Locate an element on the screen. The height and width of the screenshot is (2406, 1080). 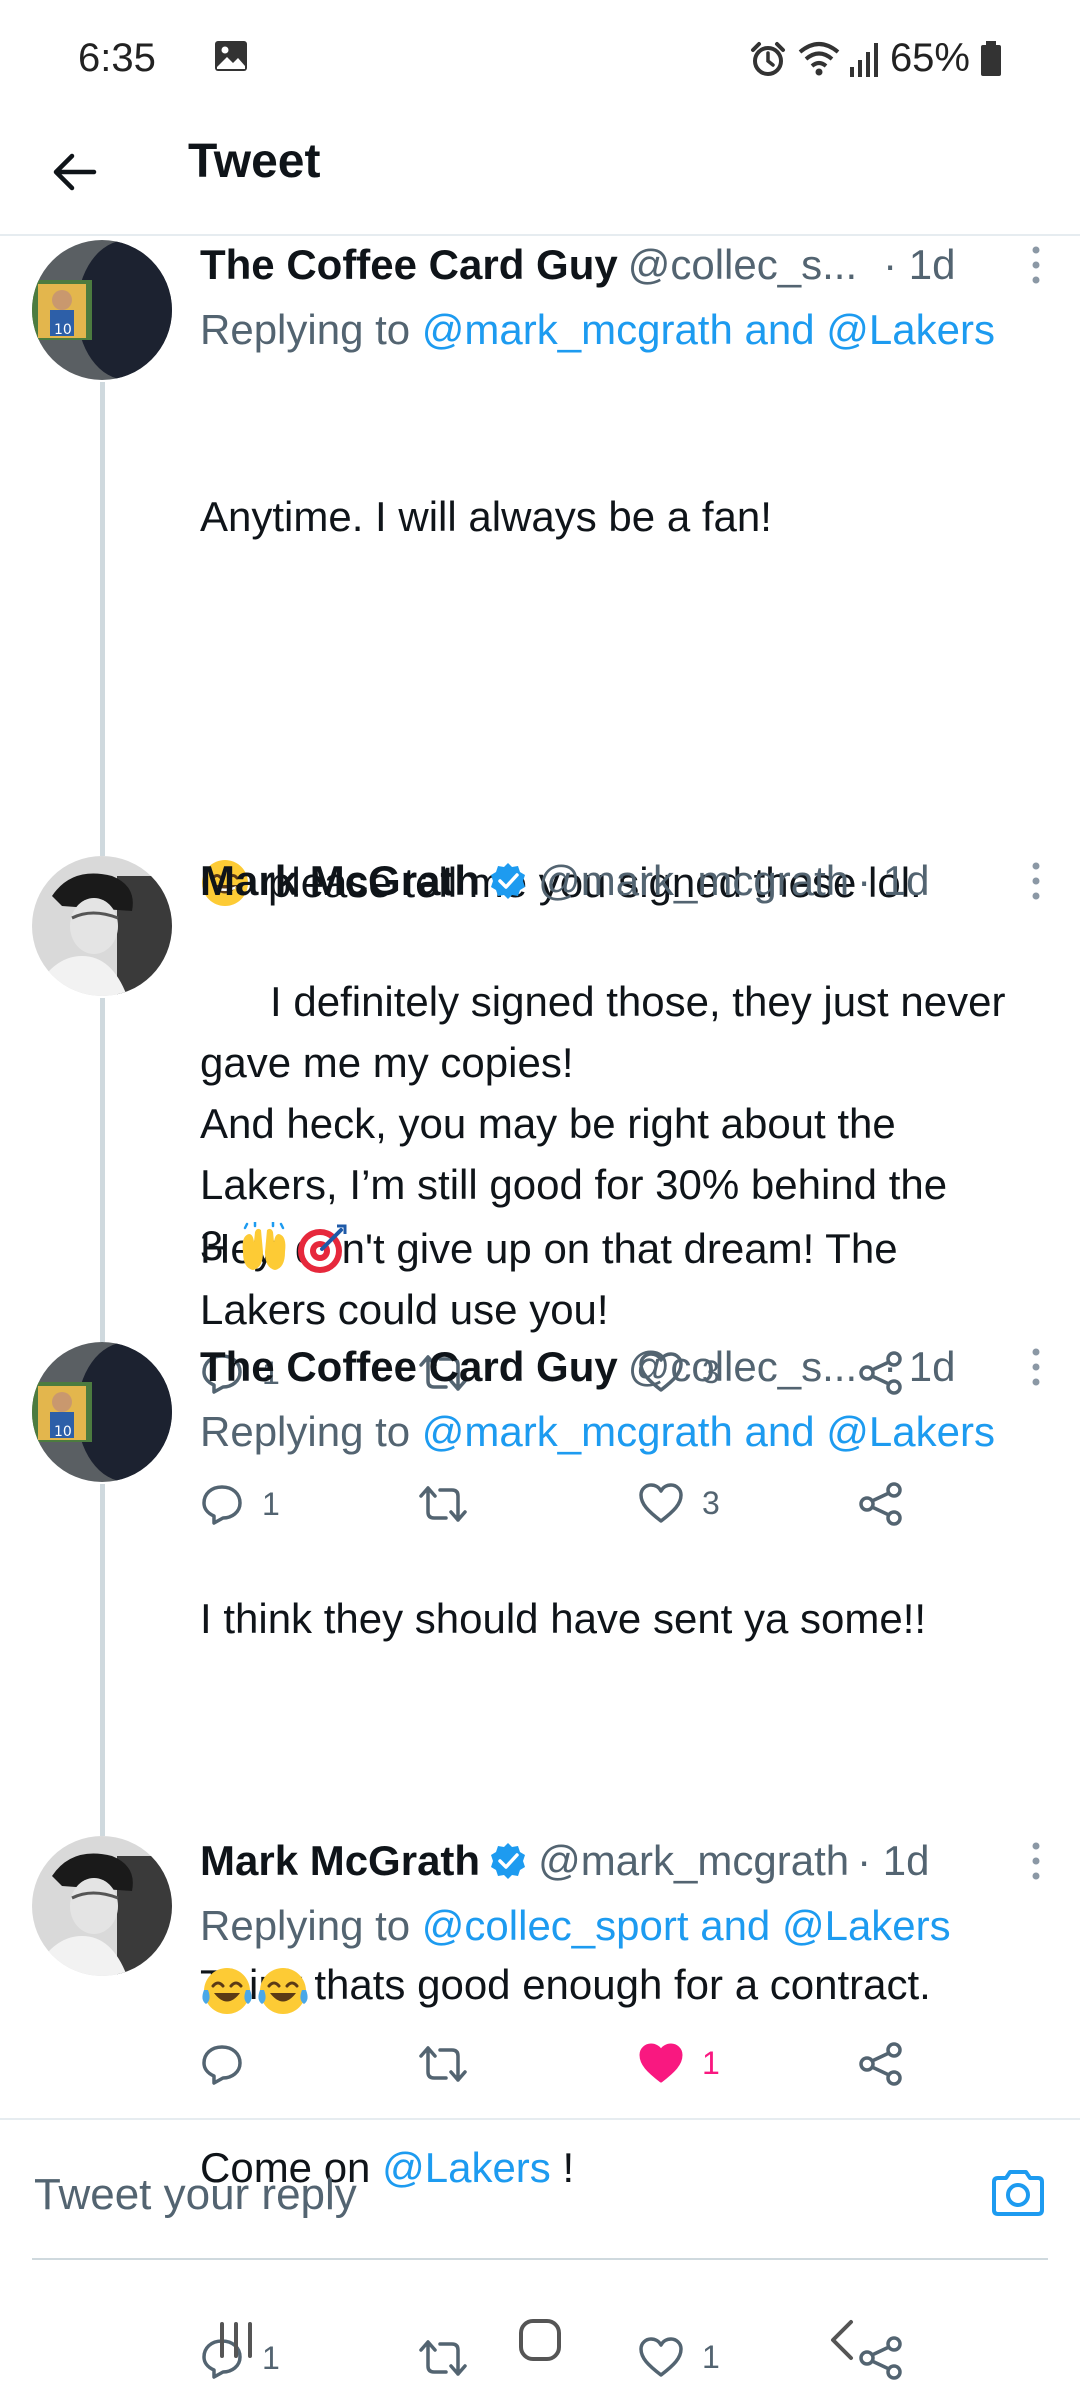
retweet-button is located at coordinates (443, 2064).